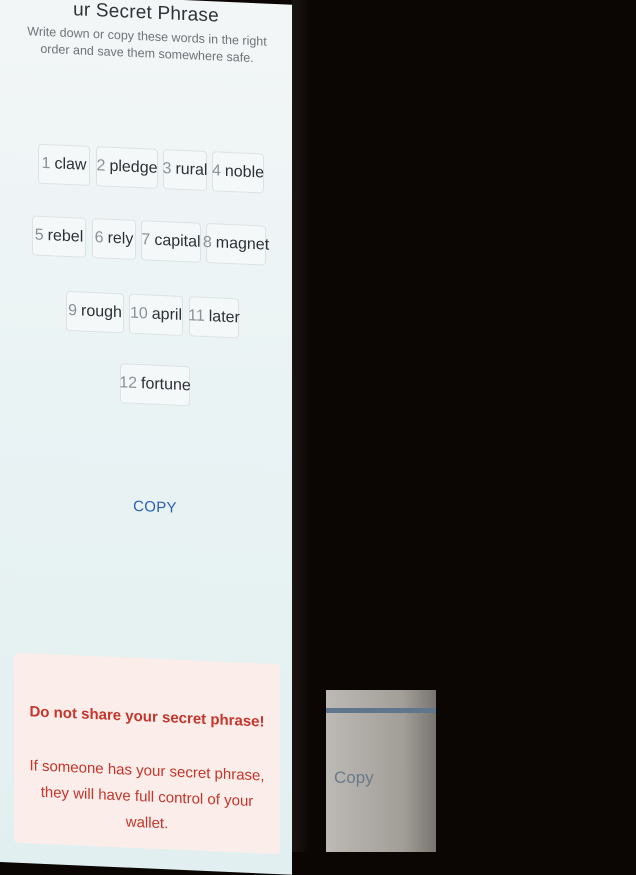 The width and height of the screenshot is (636, 875). What do you see at coordinates (70, 164) in the screenshot?
I see `word-text: claw` at bounding box center [70, 164].